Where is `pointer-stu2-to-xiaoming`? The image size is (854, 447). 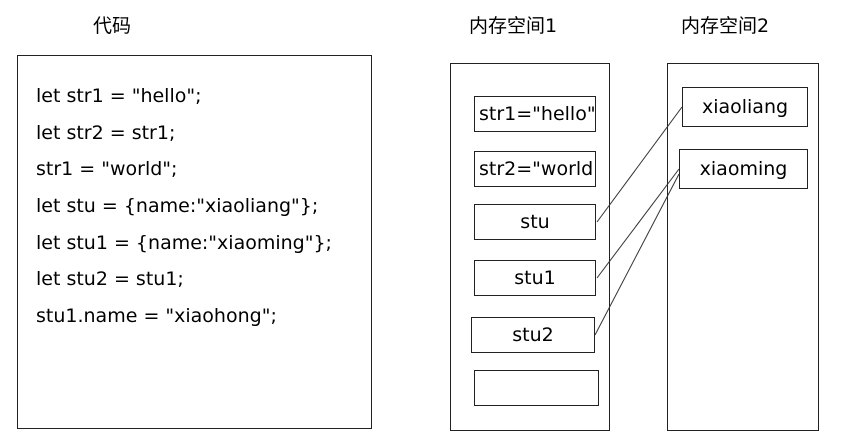 pointer-stu2-to-xiaoming is located at coordinates (637, 254).